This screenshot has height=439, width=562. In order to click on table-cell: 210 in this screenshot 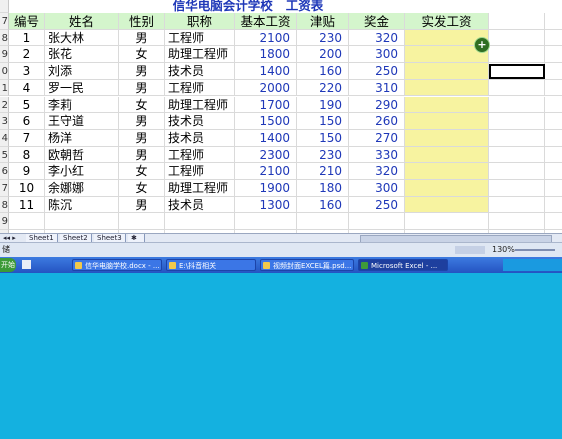, I will do `click(323, 171)`.